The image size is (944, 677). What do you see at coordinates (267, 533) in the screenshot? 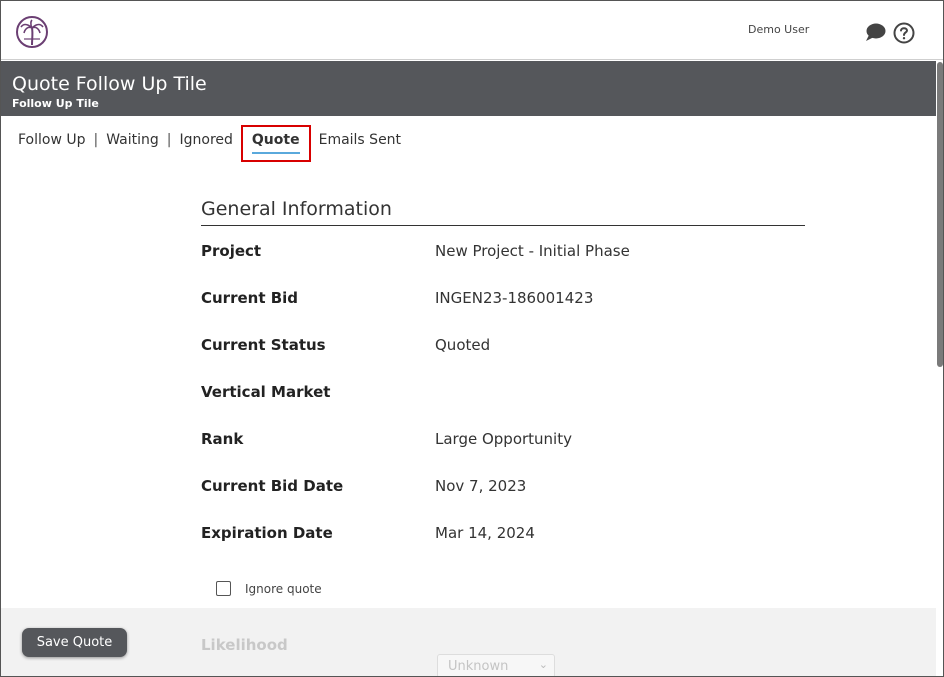
I see `info-label: Expiration Date` at bounding box center [267, 533].